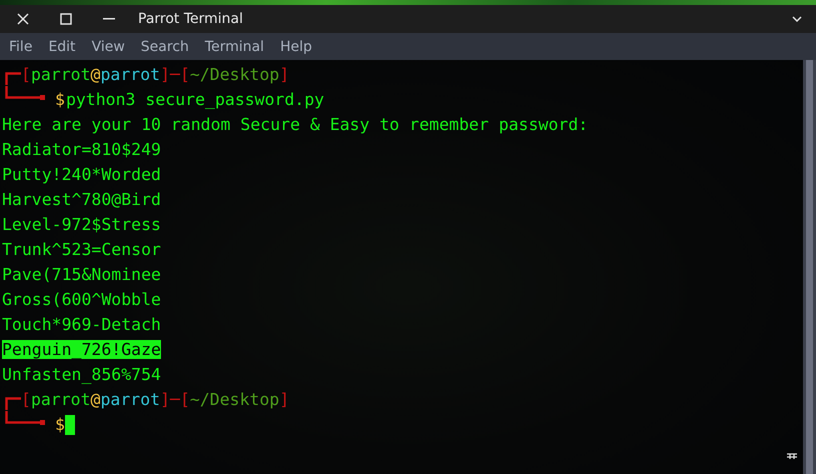 The height and width of the screenshot is (474, 816). Describe the element at coordinates (62, 46) in the screenshot. I see `menu-item: Edit` at that location.